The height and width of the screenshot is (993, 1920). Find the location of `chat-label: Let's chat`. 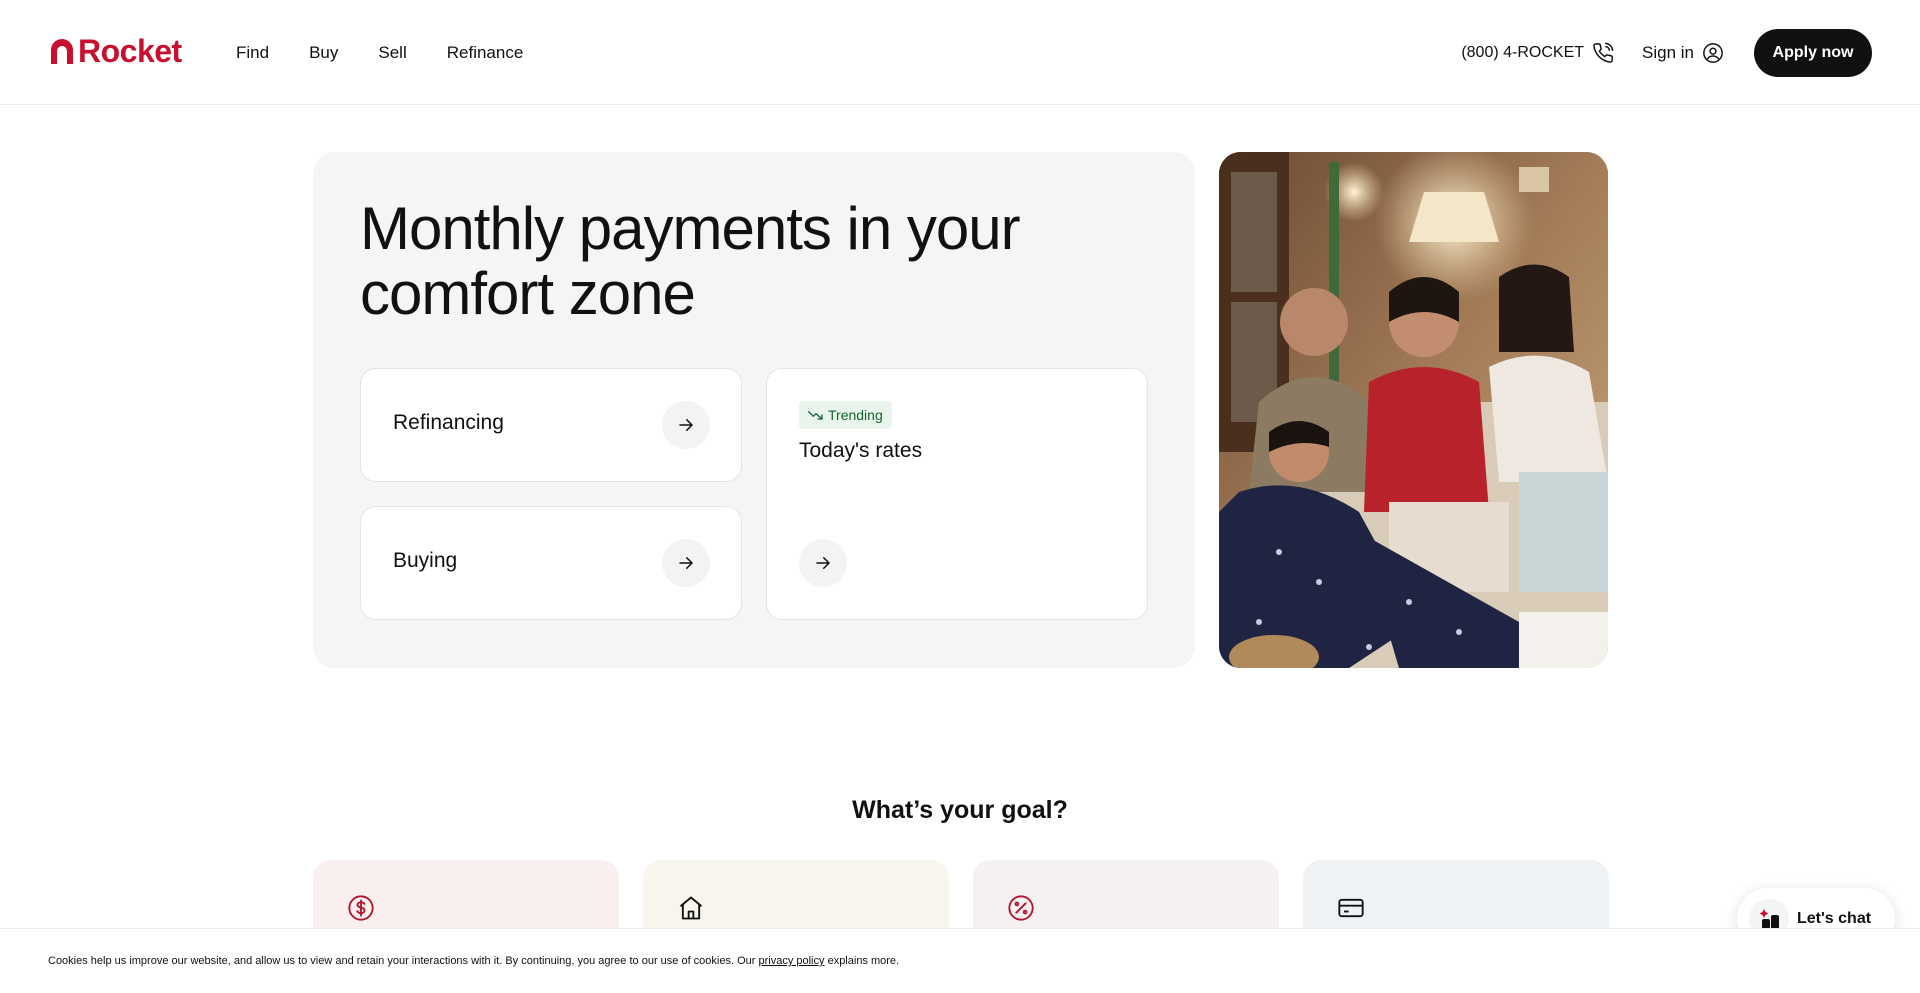

chat-label: Let's chat is located at coordinates (1834, 918).